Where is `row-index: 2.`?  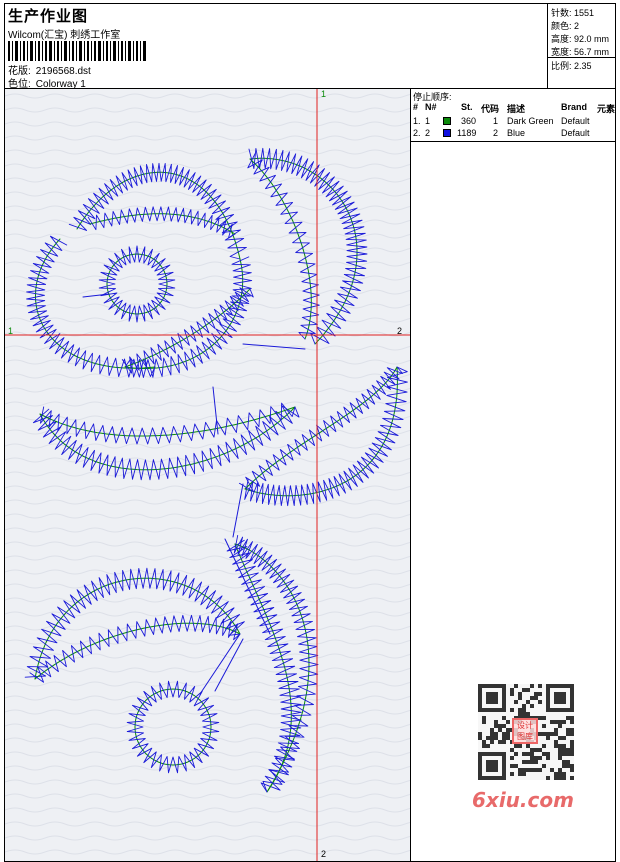
row-index: 2. is located at coordinates (417, 133).